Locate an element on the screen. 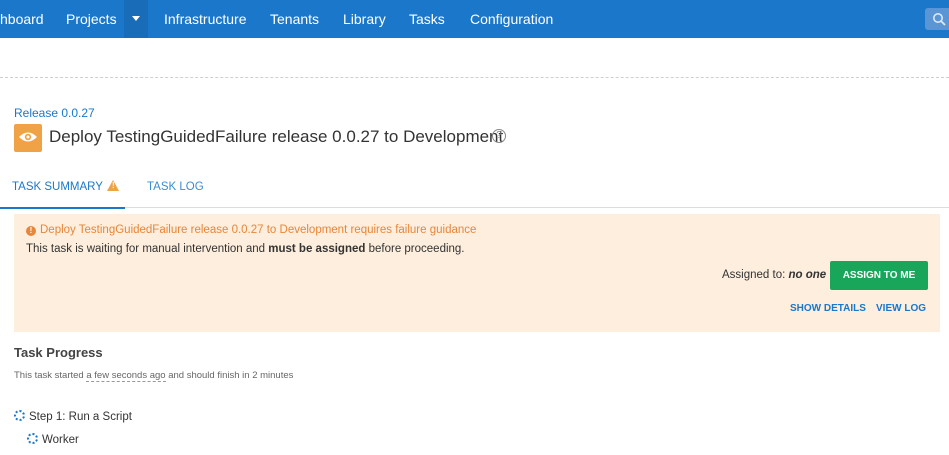 This screenshot has height=455, width=949. nav-library: Library is located at coordinates (364, 19).